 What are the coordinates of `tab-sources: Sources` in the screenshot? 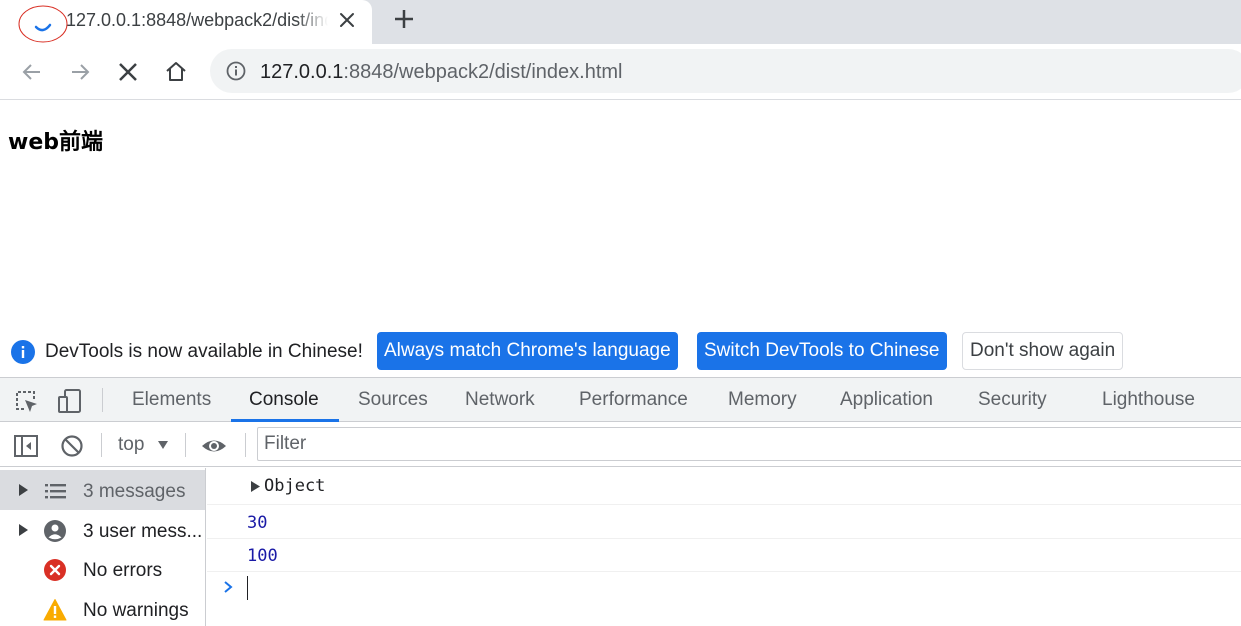 It's located at (393, 400).